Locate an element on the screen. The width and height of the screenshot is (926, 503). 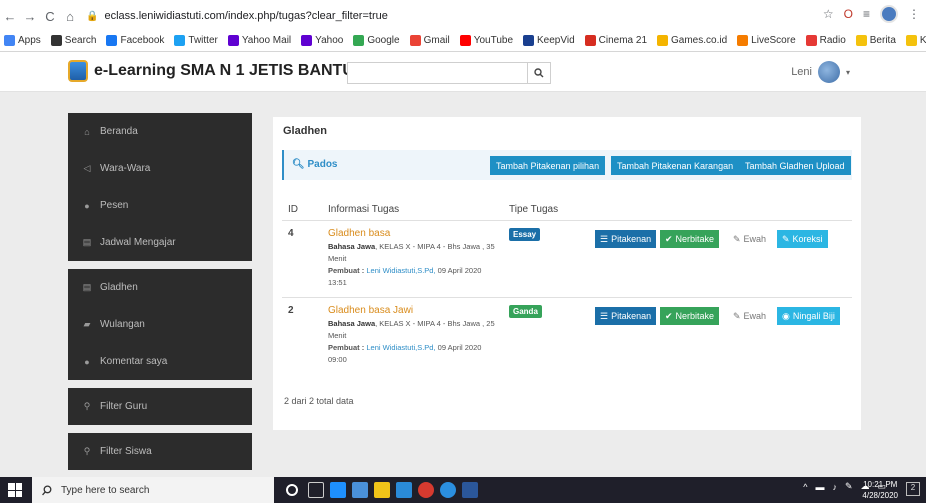
app-icon is located at coordinates (448, 490).